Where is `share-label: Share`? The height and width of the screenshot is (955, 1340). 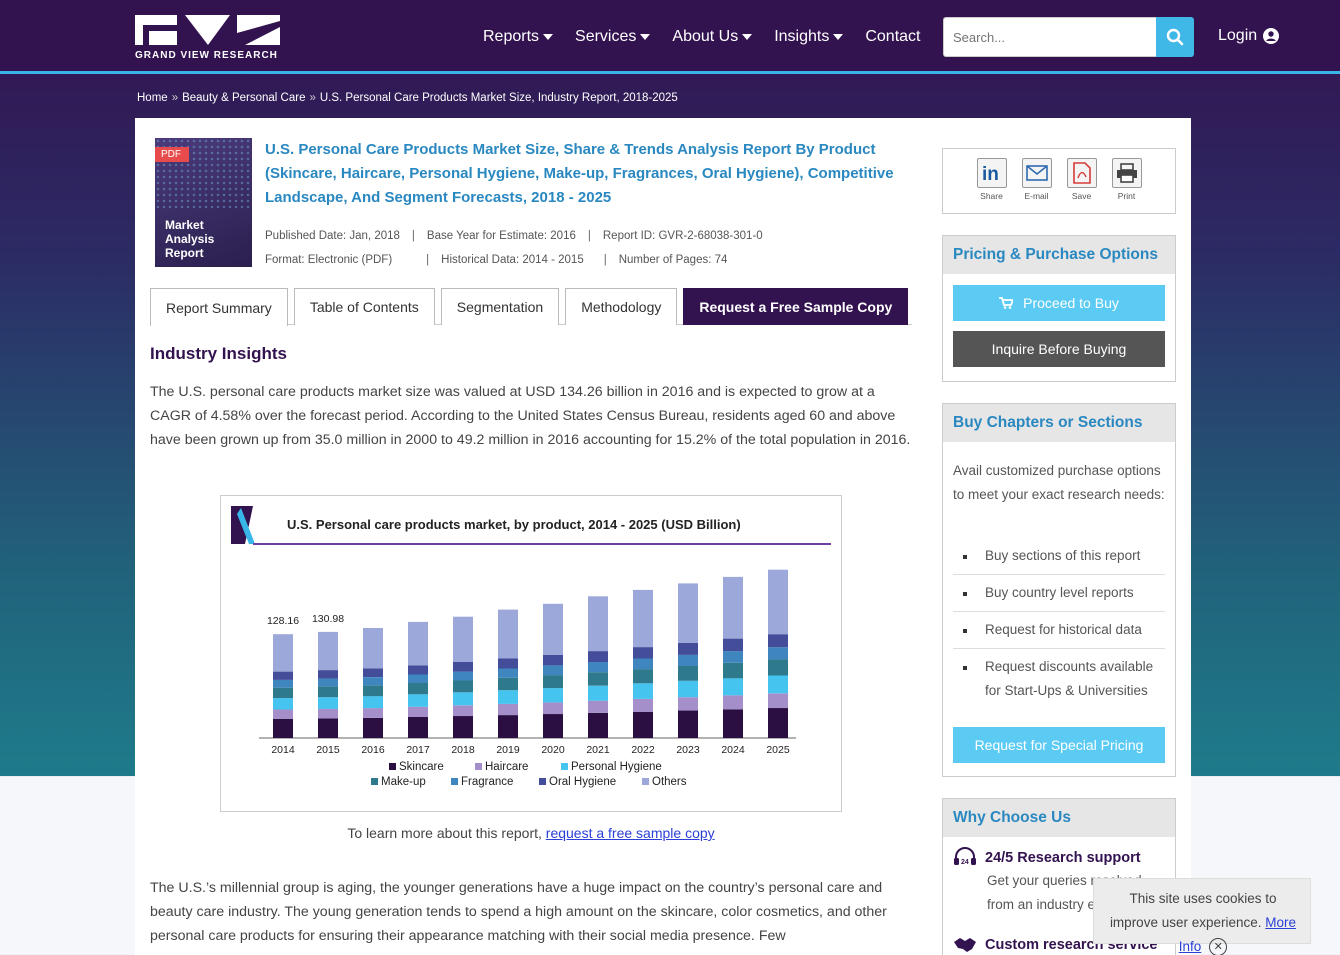
share-label: Share is located at coordinates (991, 196).